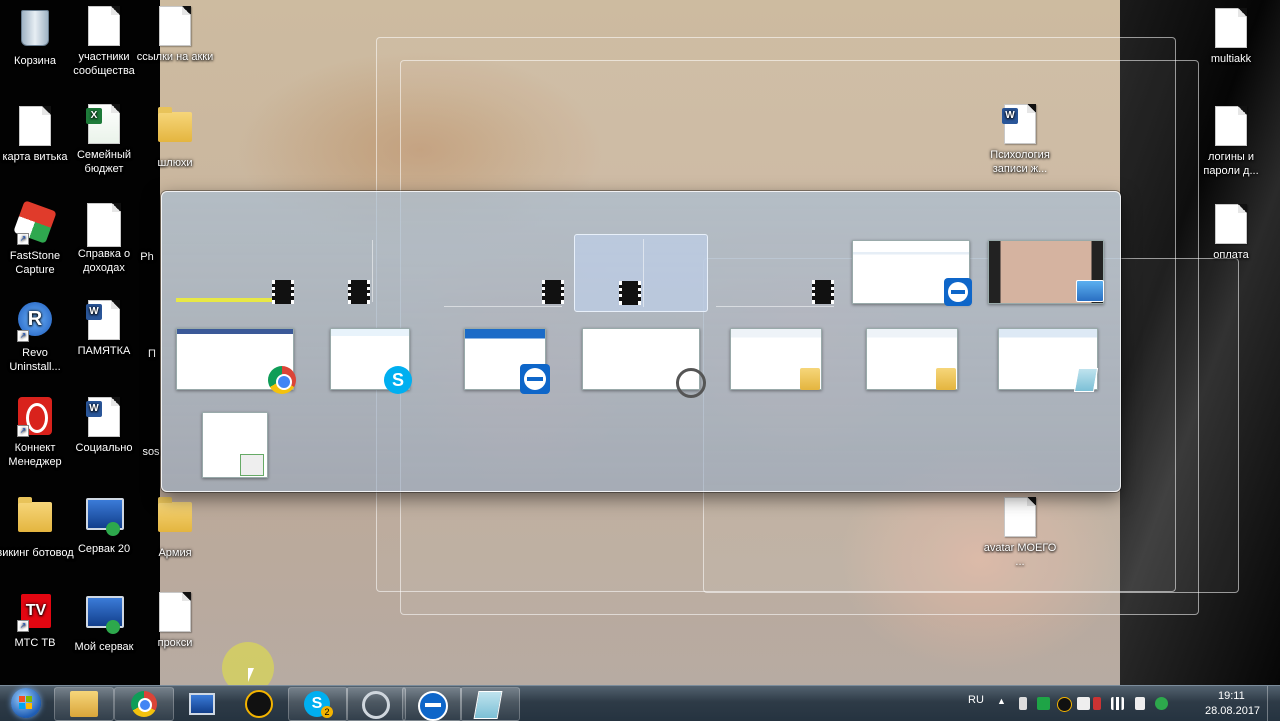  What do you see at coordinates (35, 157) in the screenshot?
I see `desktop-icon-label: карта витька` at bounding box center [35, 157].